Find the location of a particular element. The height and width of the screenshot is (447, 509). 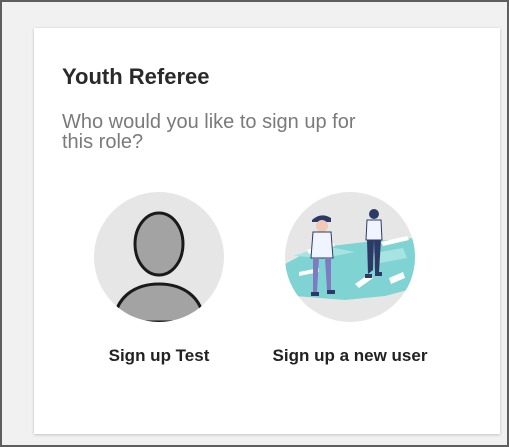

signup-existing-user-option: Sign up Test is located at coordinates (159, 279).